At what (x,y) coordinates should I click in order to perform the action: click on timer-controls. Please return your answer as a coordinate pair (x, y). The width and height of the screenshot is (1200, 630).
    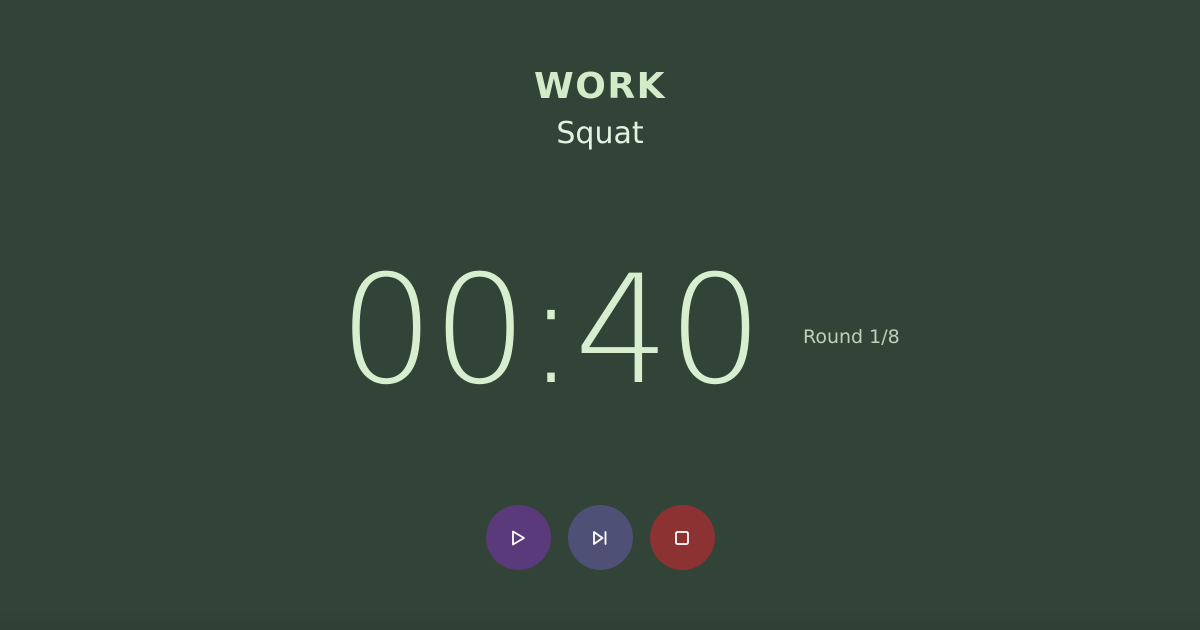
    Looking at the image, I should click on (600, 537).